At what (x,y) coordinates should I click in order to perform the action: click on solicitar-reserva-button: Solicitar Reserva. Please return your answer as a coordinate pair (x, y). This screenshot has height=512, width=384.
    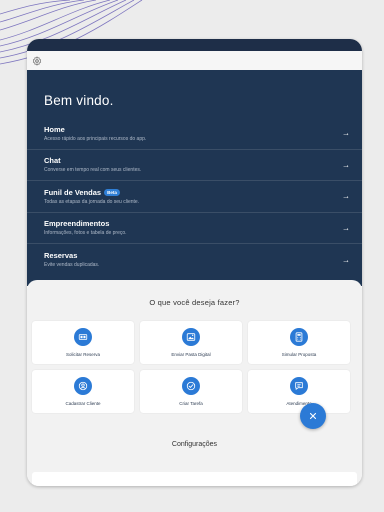
    Looking at the image, I should click on (83, 342).